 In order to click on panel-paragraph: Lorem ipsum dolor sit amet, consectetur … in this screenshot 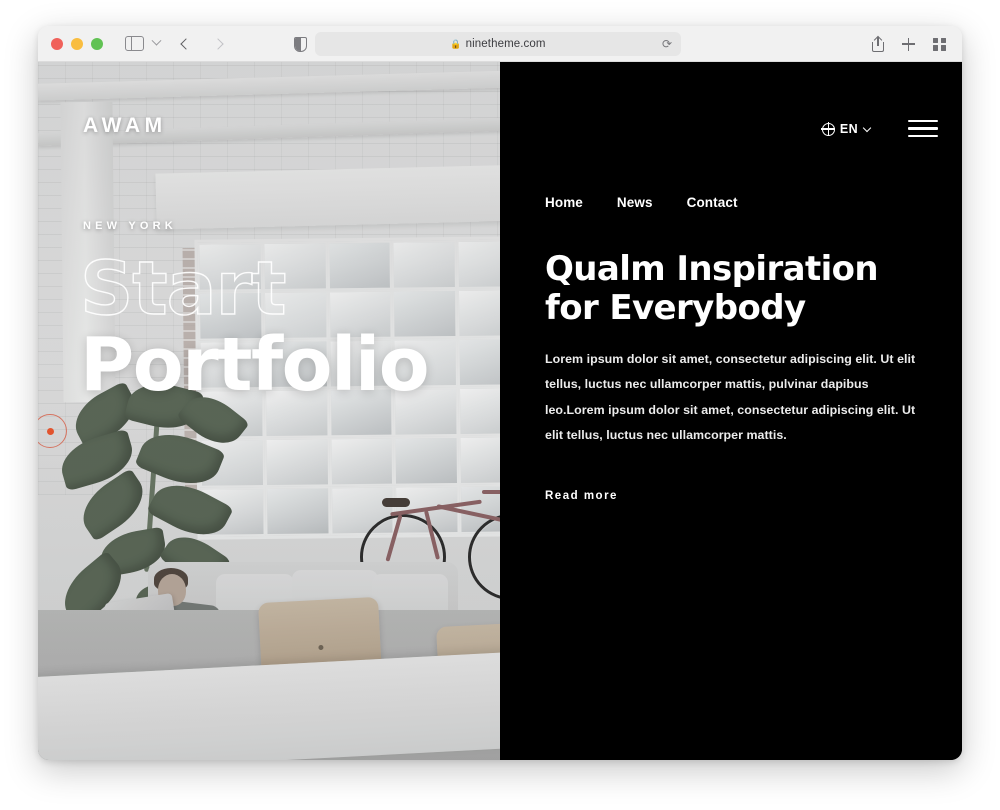, I will do `click(730, 397)`.